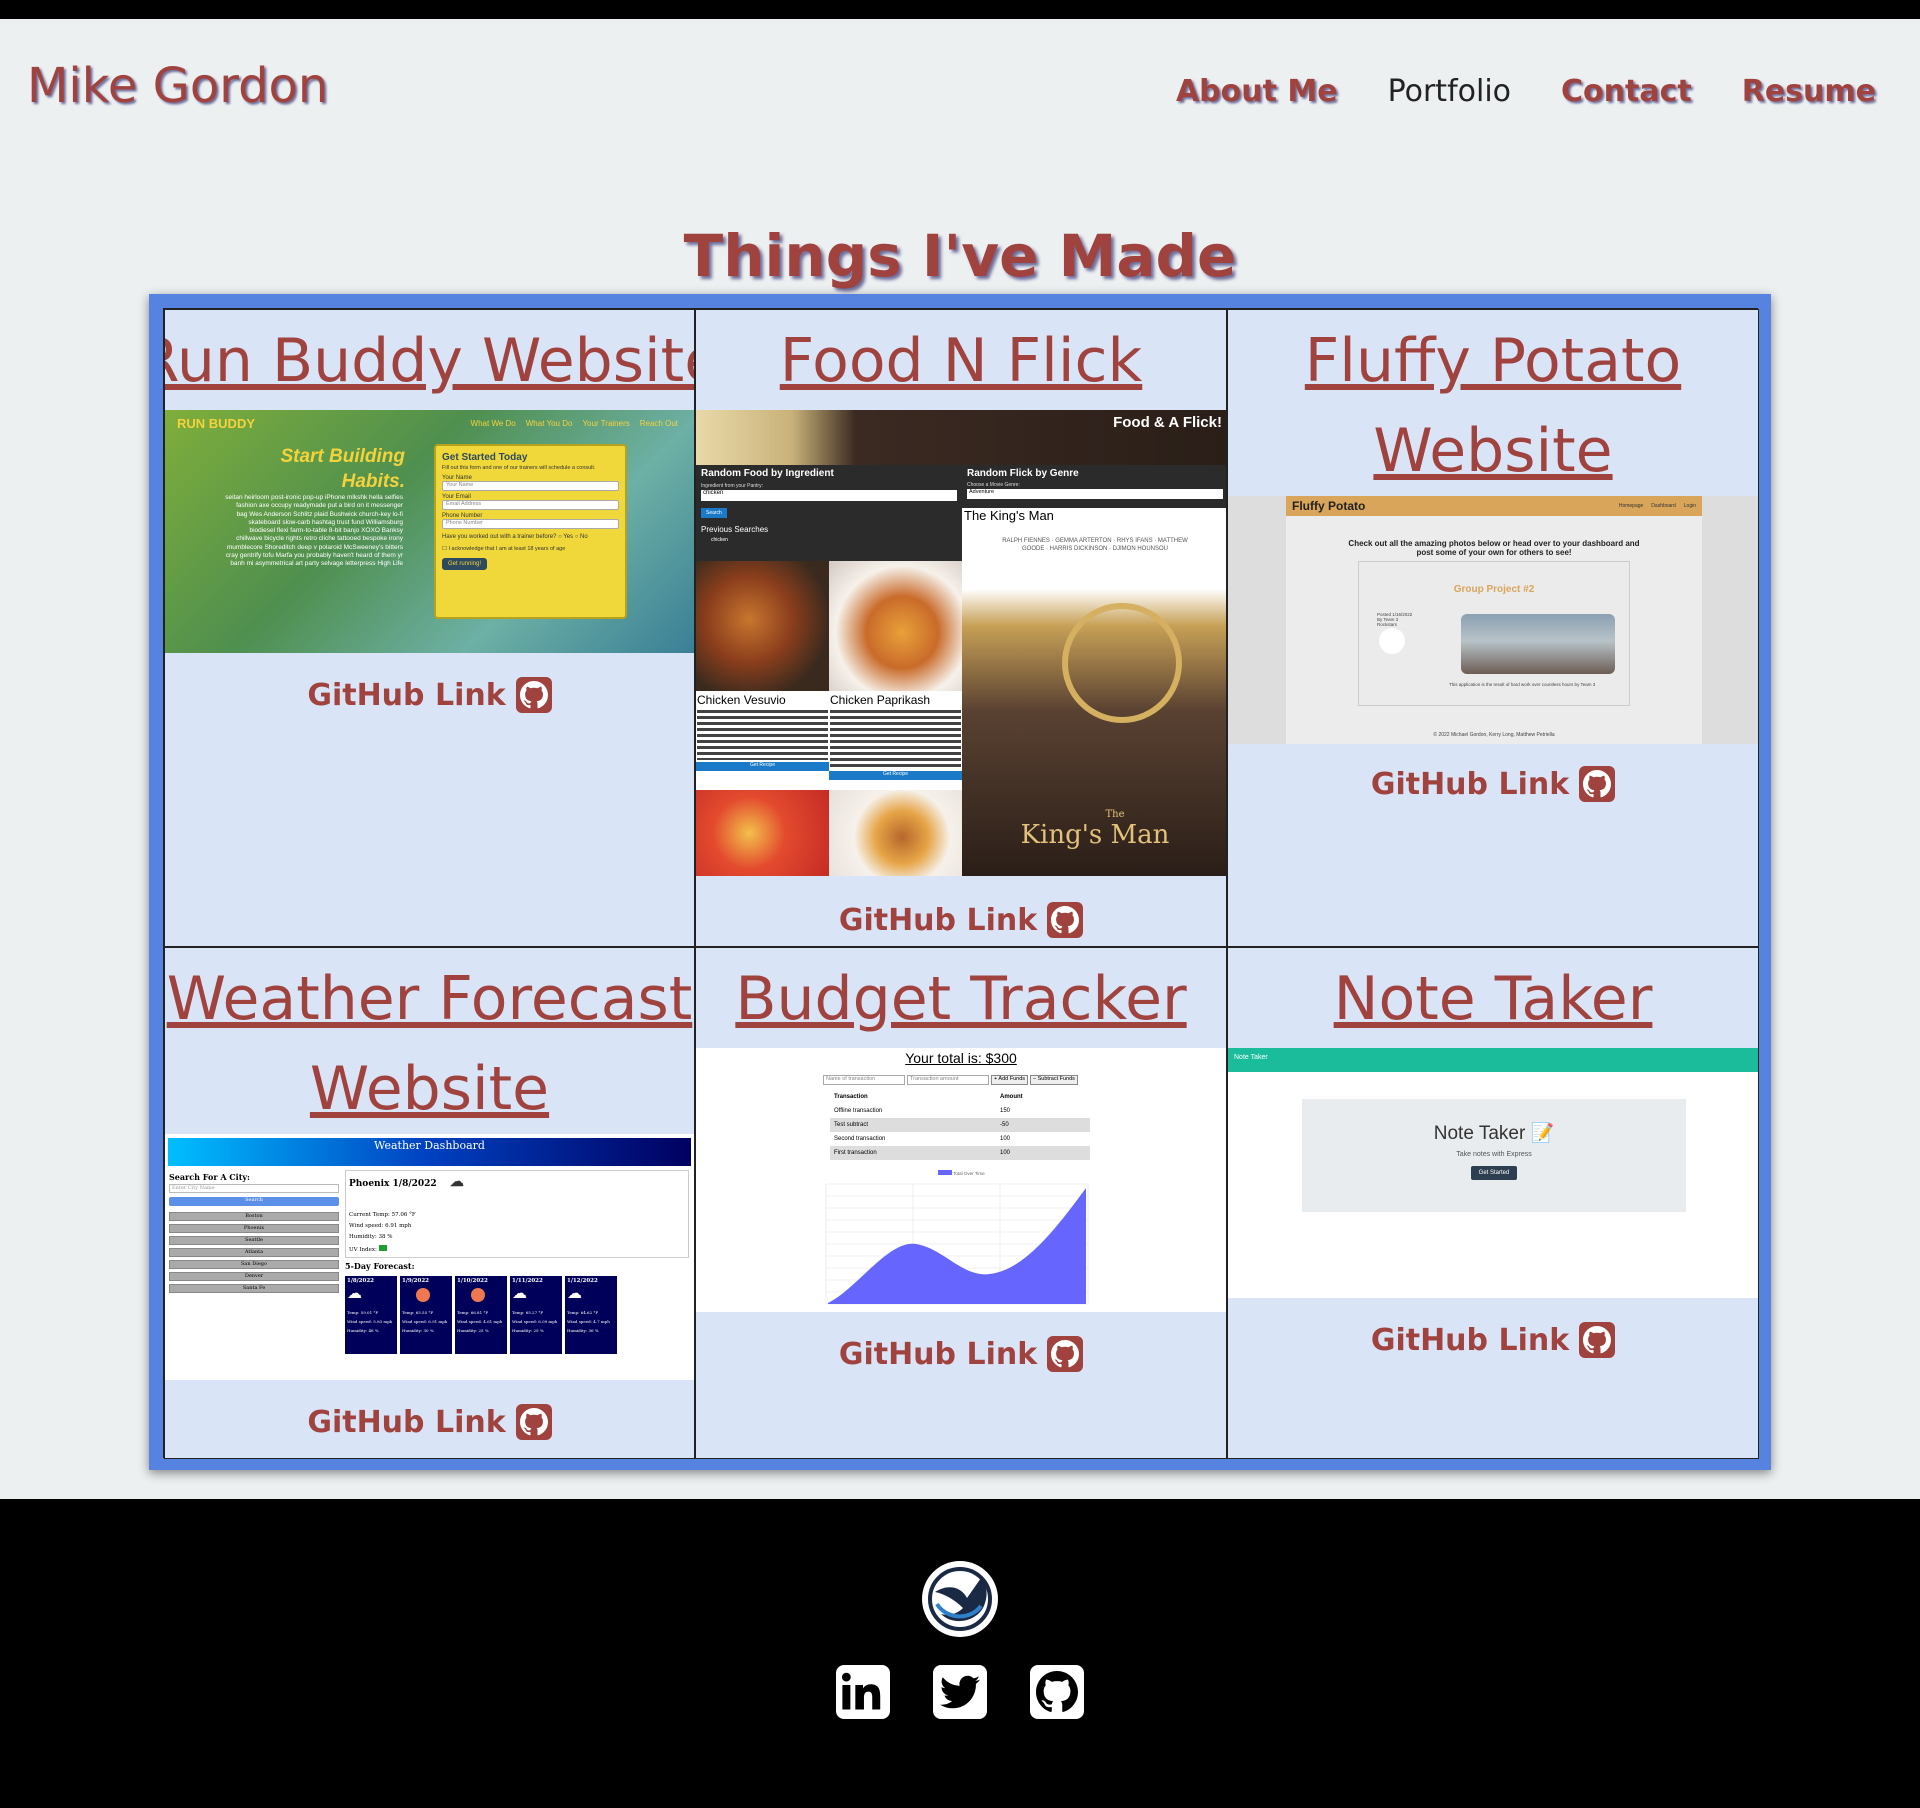 The width and height of the screenshot is (1920, 1808). What do you see at coordinates (473, 1312) in the screenshot?
I see `wx-day-temp: Temp: 66.81 °F` at bounding box center [473, 1312].